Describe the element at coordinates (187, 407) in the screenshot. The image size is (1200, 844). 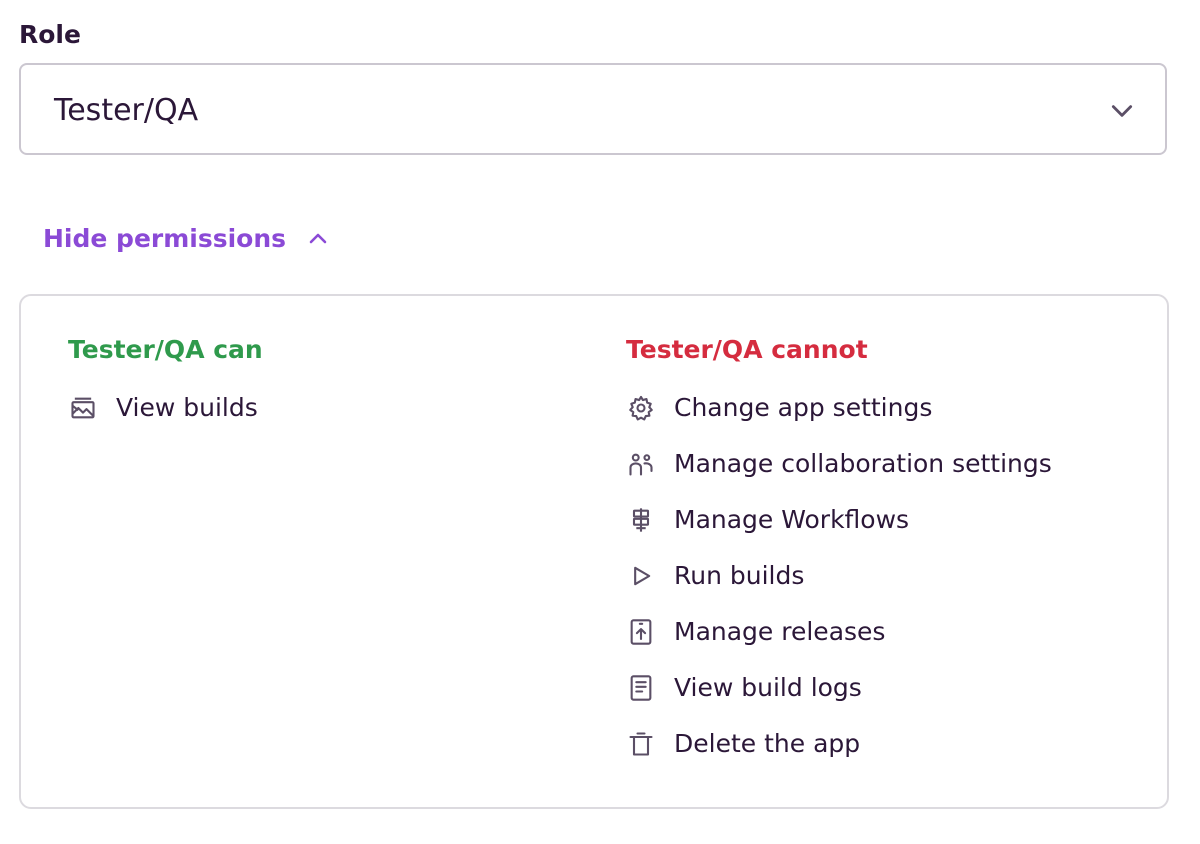
I see `permission-label: View builds` at that location.